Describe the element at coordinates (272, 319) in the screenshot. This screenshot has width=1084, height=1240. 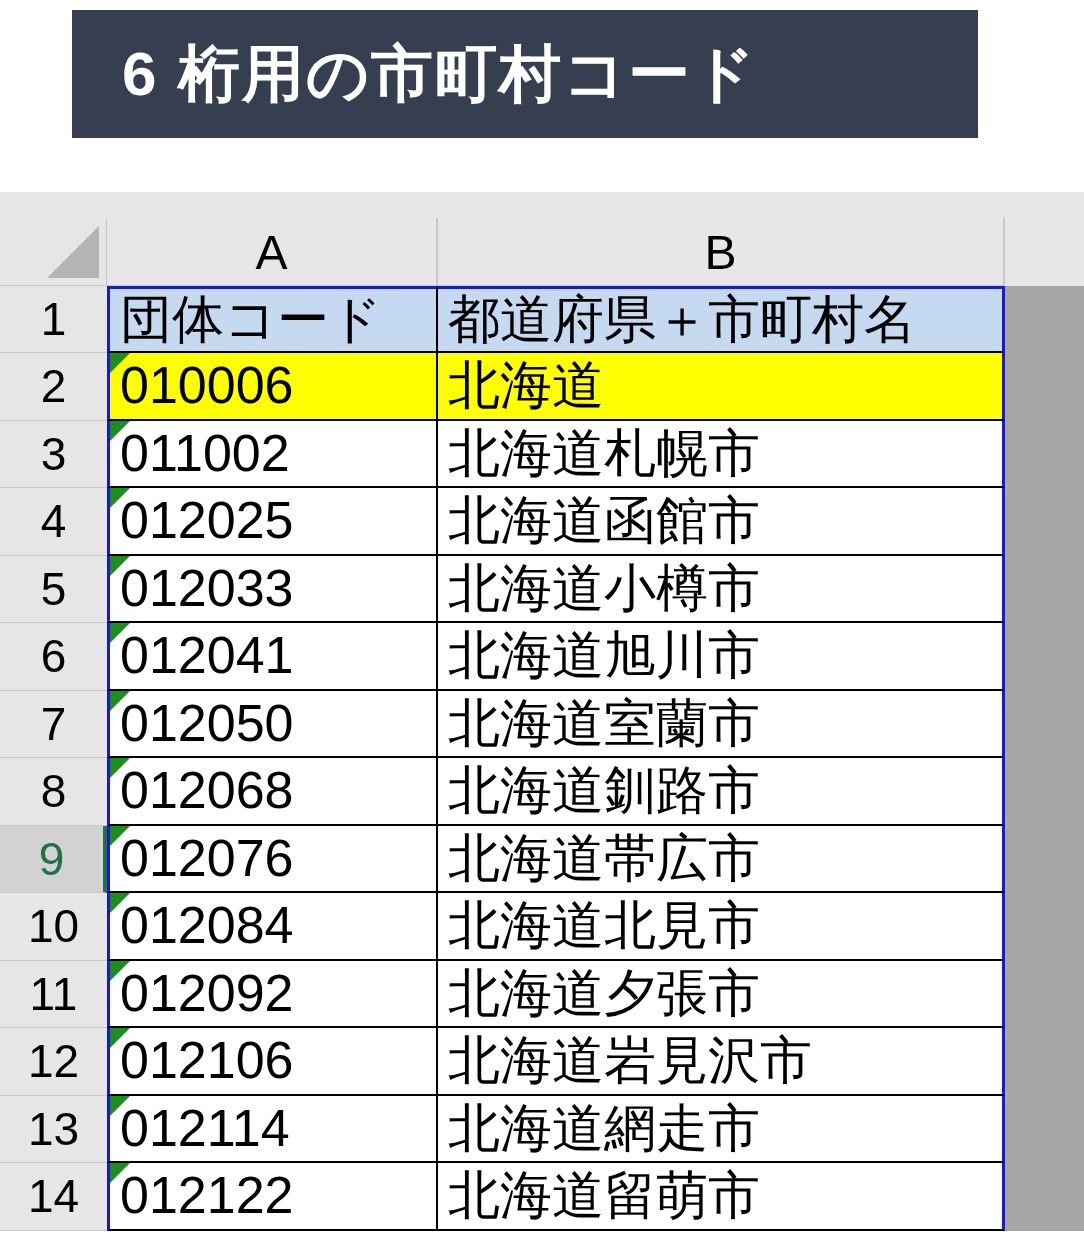
I see `table-cell: 団体コード` at that location.